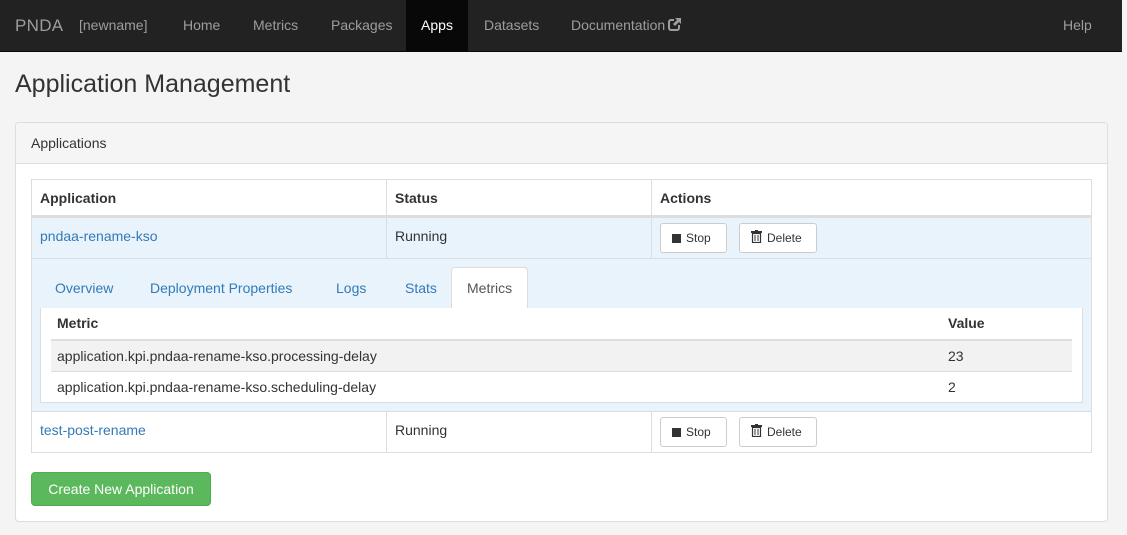 Image resolution: width=1127 pixels, height=535 pixels. What do you see at coordinates (421, 288) in the screenshot?
I see `tab-stats: Stats` at bounding box center [421, 288].